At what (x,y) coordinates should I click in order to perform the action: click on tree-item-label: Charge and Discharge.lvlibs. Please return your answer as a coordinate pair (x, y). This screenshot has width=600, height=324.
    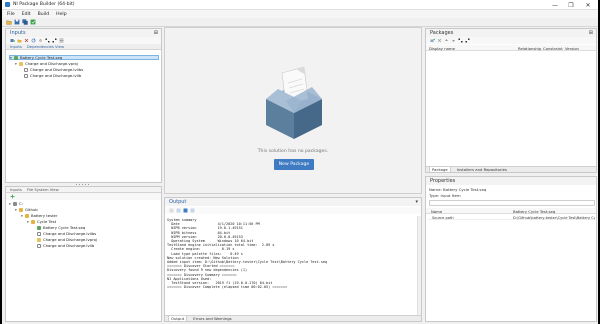
    Looking at the image, I should click on (57, 69).